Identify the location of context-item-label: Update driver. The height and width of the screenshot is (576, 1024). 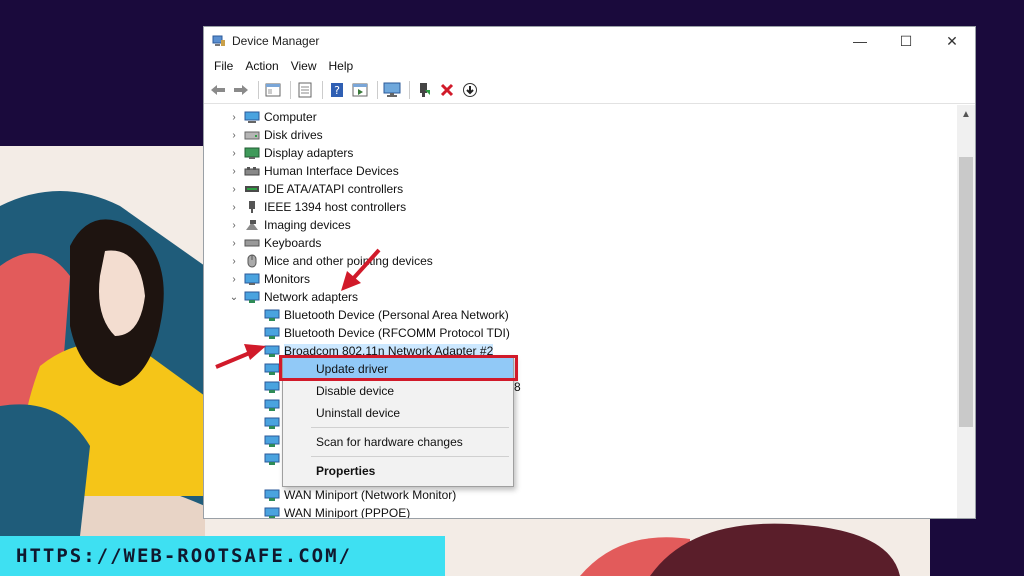
(352, 369).